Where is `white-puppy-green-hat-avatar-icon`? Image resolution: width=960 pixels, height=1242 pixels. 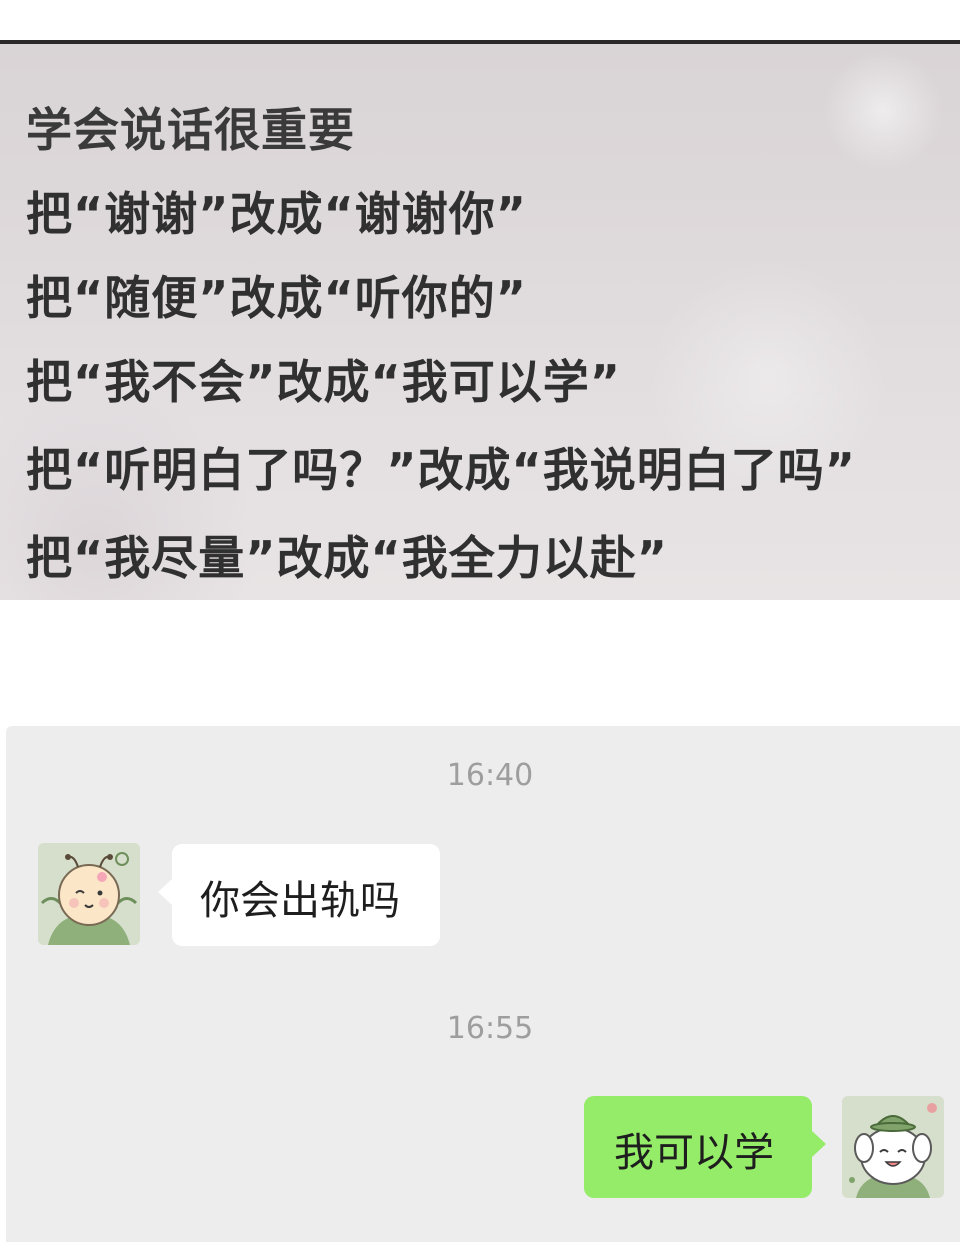
white-puppy-green-hat-avatar-icon is located at coordinates (893, 1147).